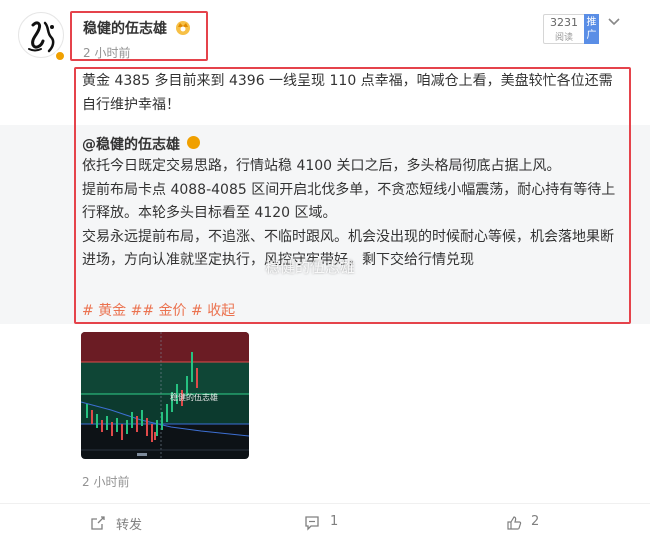 This screenshot has width=650, height=537. Describe the element at coordinates (514, 523) in the screenshot. I see `like-icon` at that location.